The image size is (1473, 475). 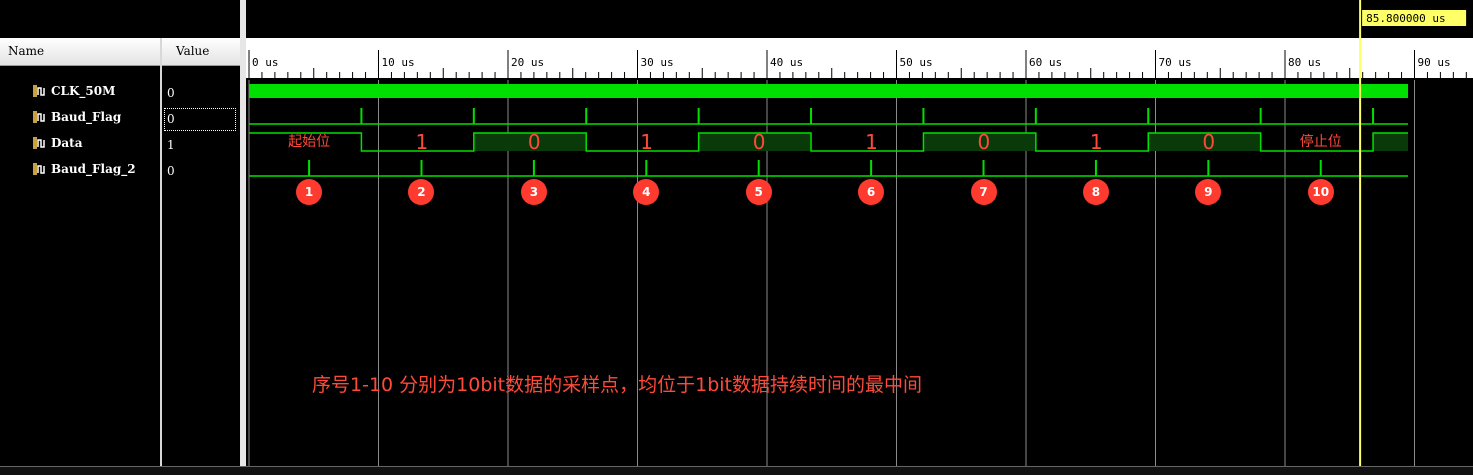 I want to click on sample-point-marker: 8, so click(x=1095, y=192).